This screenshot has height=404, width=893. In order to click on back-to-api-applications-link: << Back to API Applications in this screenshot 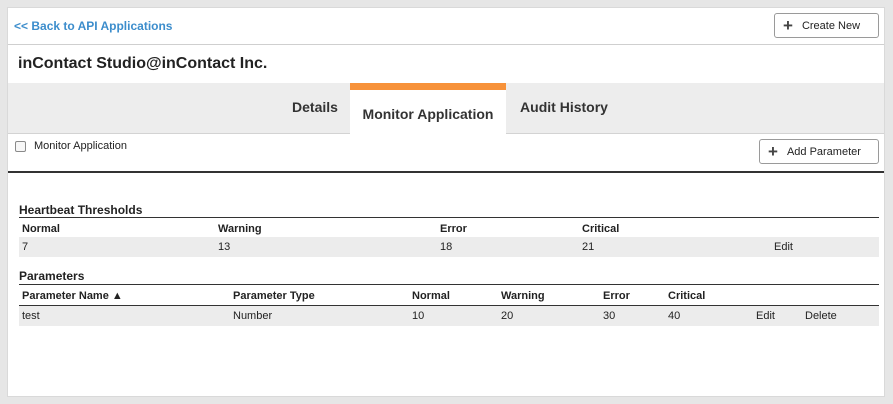, I will do `click(93, 26)`.